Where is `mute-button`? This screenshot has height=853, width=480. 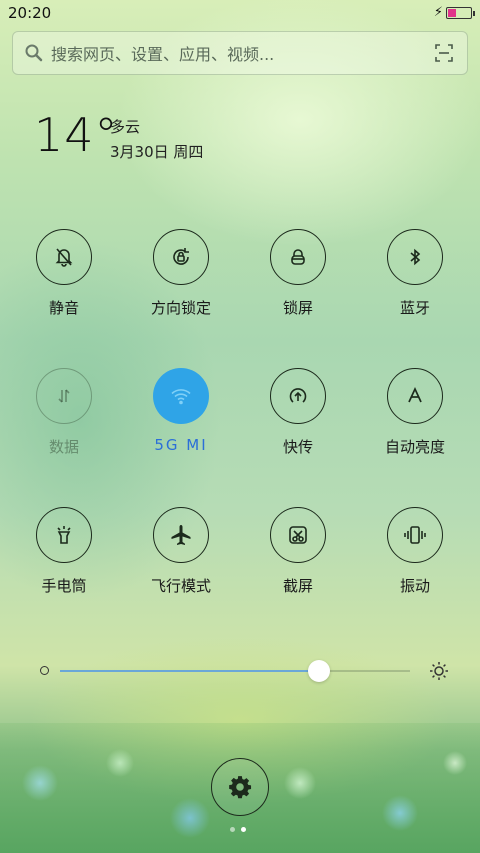
mute-button is located at coordinates (64, 257).